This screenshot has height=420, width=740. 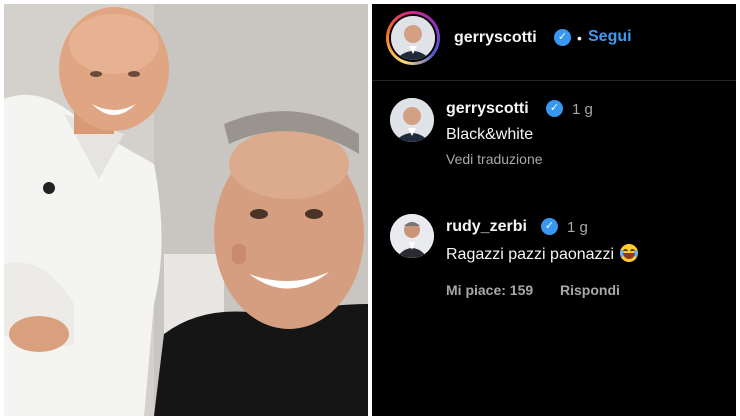 I want to click on comment-username: rudy_zerbi, so click(x=486, y=227).